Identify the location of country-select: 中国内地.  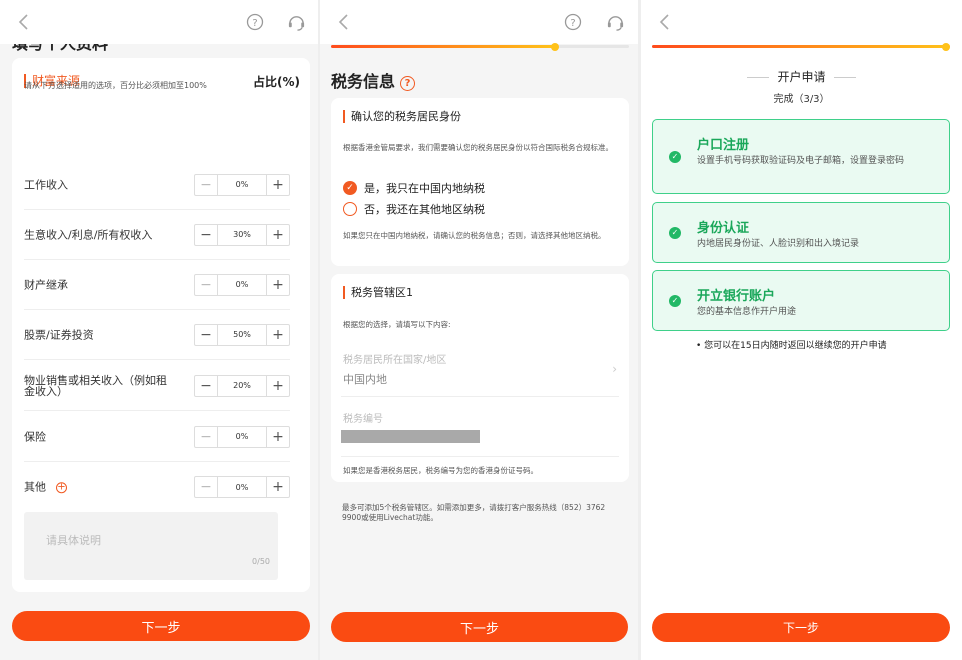
(365, 379).